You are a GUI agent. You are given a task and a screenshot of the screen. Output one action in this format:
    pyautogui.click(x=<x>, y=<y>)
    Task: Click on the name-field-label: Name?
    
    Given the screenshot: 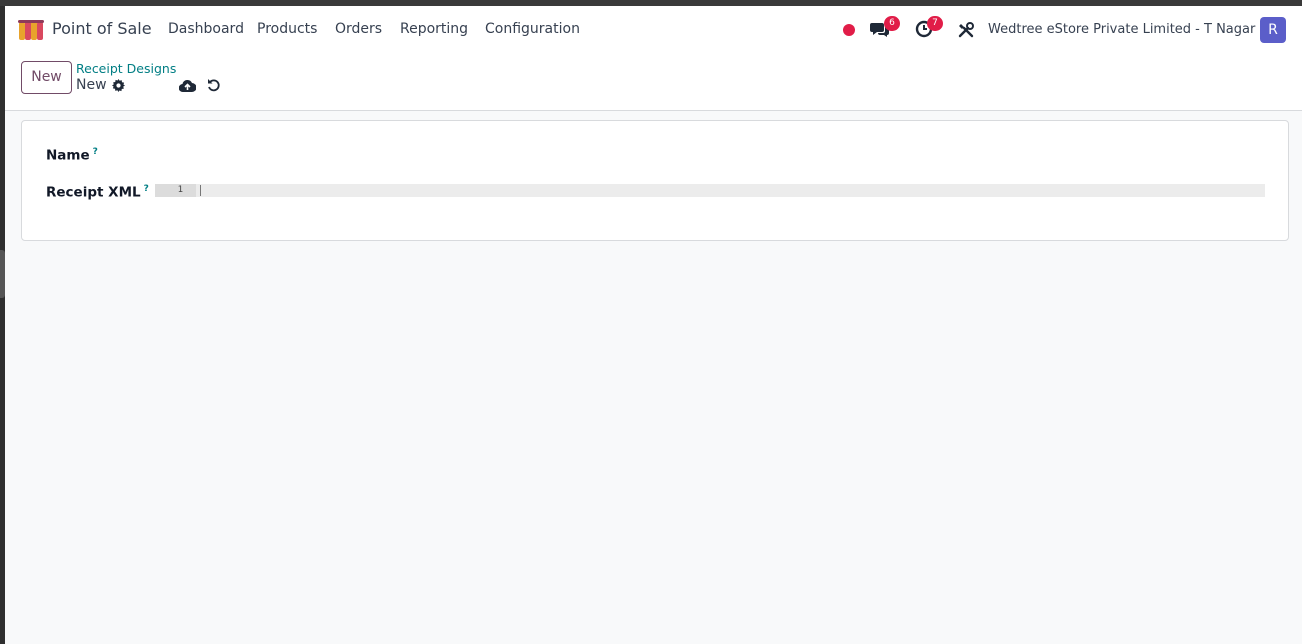 What is the action you would take?
    pyautogui.click(x=72, y=155)
    